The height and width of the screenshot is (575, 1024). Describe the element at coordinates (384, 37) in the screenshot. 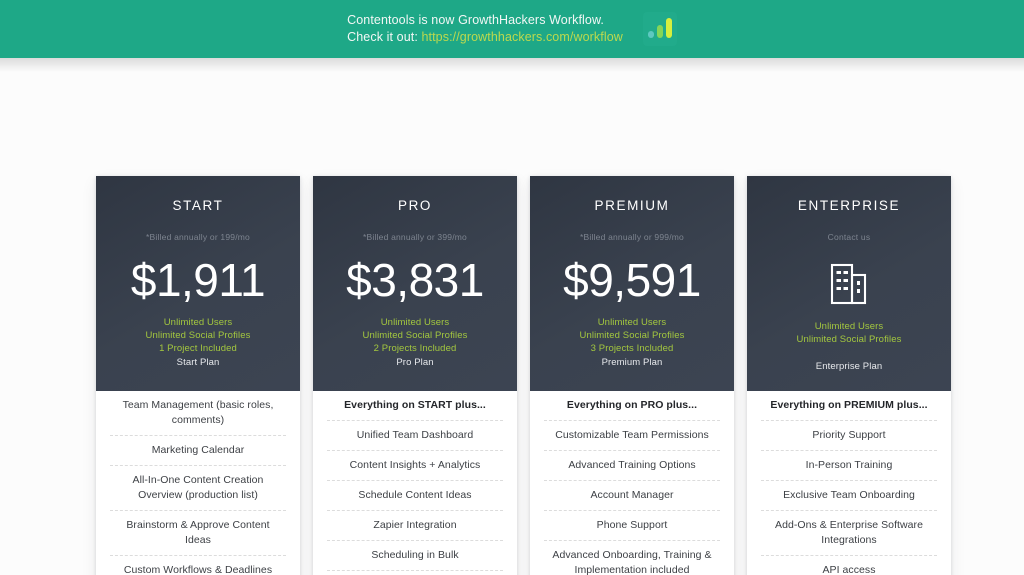

I see `banner-line-2-prefix: Check it out:` at that location.